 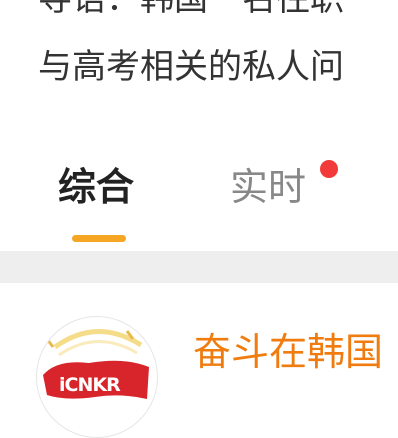 I want to click on article-text-line-2: 与高考相关的私人问, so click(x=191, y=67).